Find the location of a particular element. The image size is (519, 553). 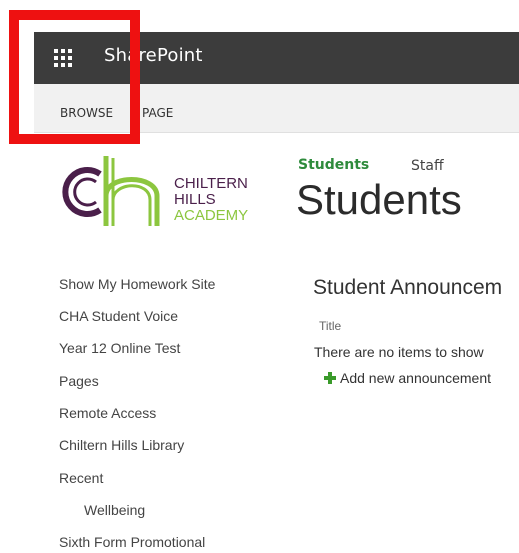

add-announcement-label: Add new announcement is located at coordinates (415, 378).